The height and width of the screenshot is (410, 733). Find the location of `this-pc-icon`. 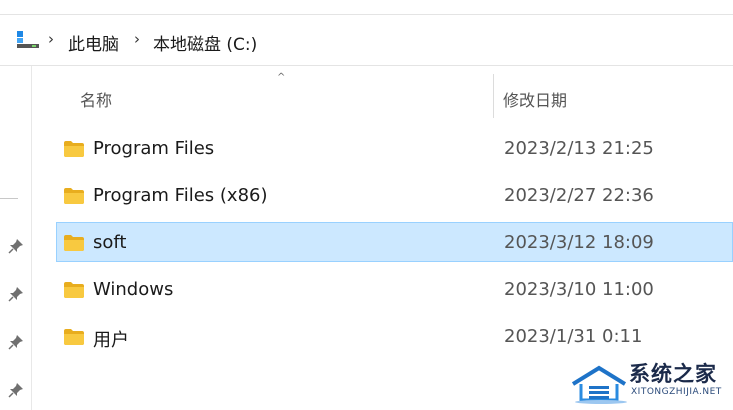

this-pc-icon is located at coordinates (28, 39).